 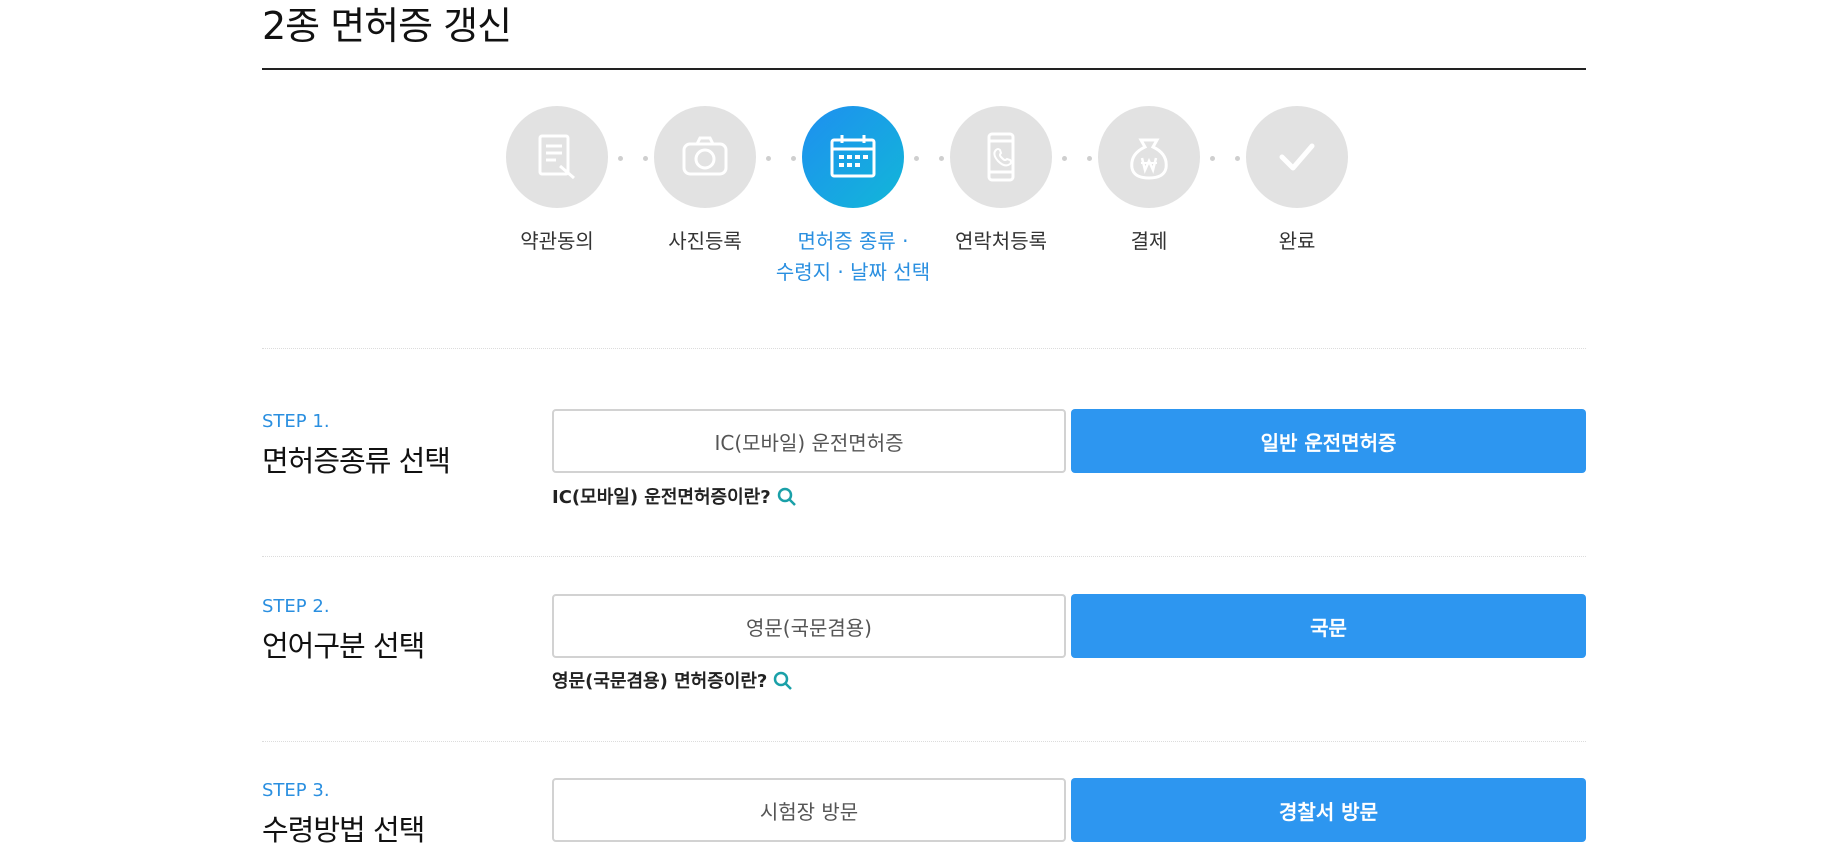 I want to click on step3-heading: 수령방법 선택, so click(x=343, y=830).